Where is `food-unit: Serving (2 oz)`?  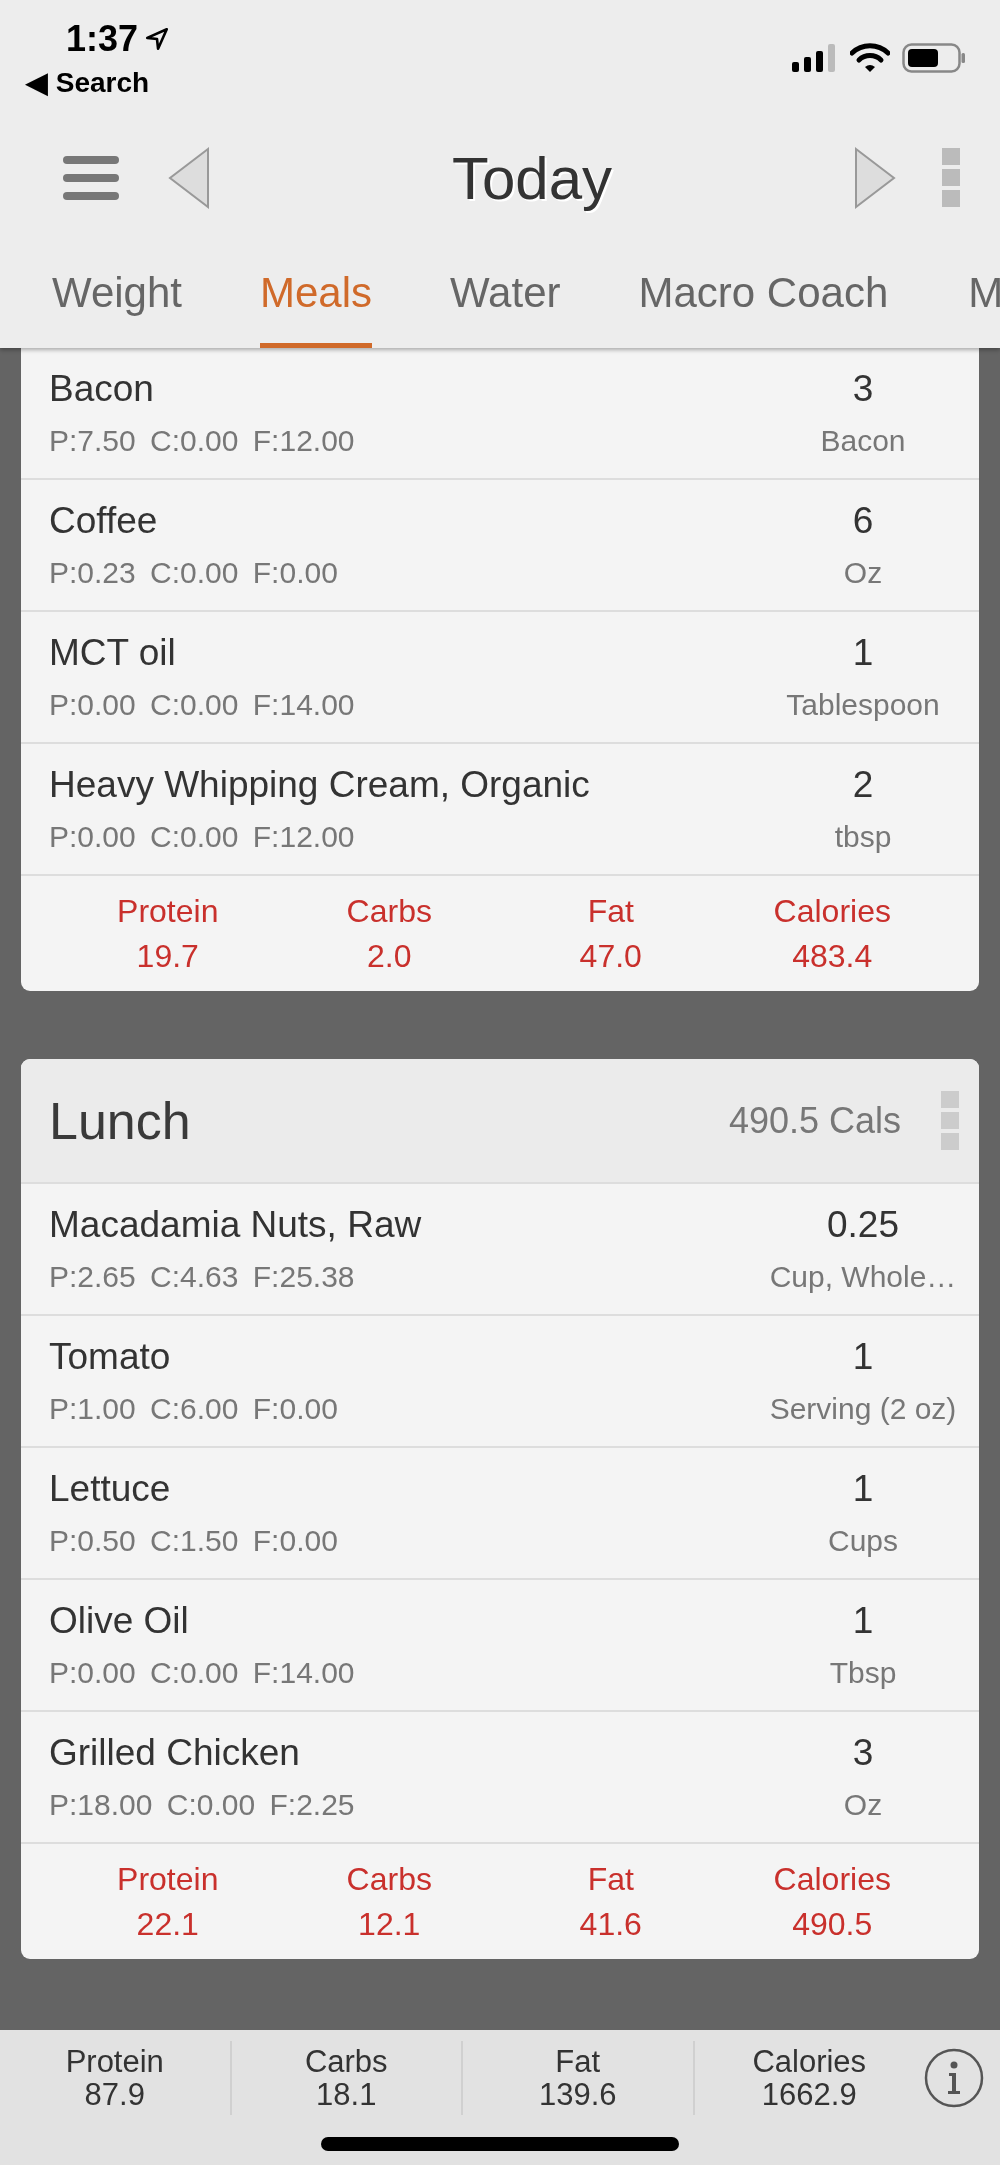
food-unit: Serving (2 oz) is located at coordinates (863, 1409).